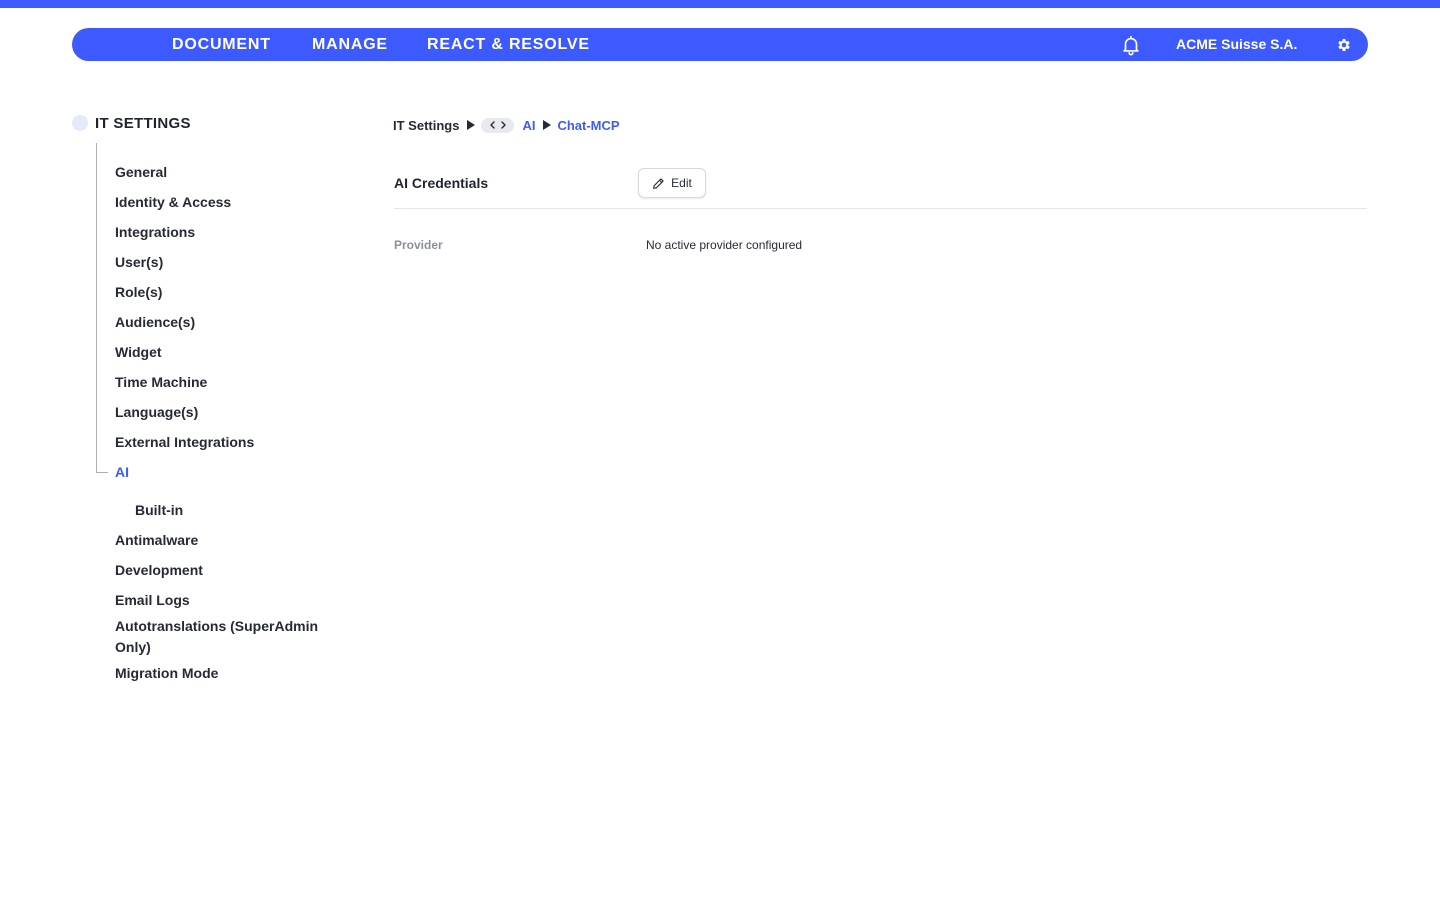 This screenshot has height=900, width=1440. Describe the element at coordinates (221, 44) in the screenshot. I see `nav-document: DOCUMENT` at that location.